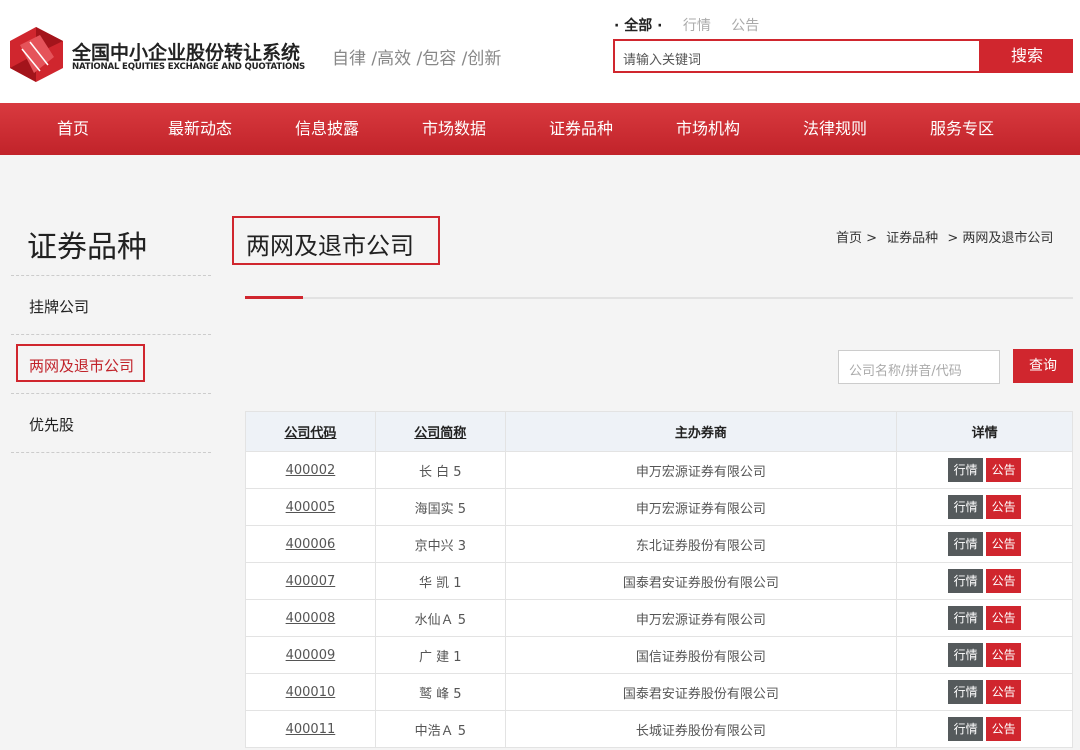 This screenshot has height=750, width=1080. Describe the element at coordinates (701, 544) in the screenshot. I see `company-broker: 东北证券股份有限公司` at that location.